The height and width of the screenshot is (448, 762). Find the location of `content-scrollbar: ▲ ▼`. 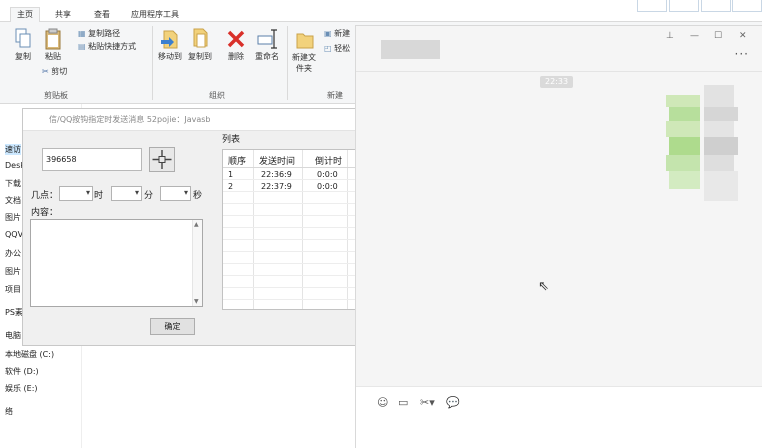

content-scrollbar: ▲ ▼ is located at coordinates (197, 263).